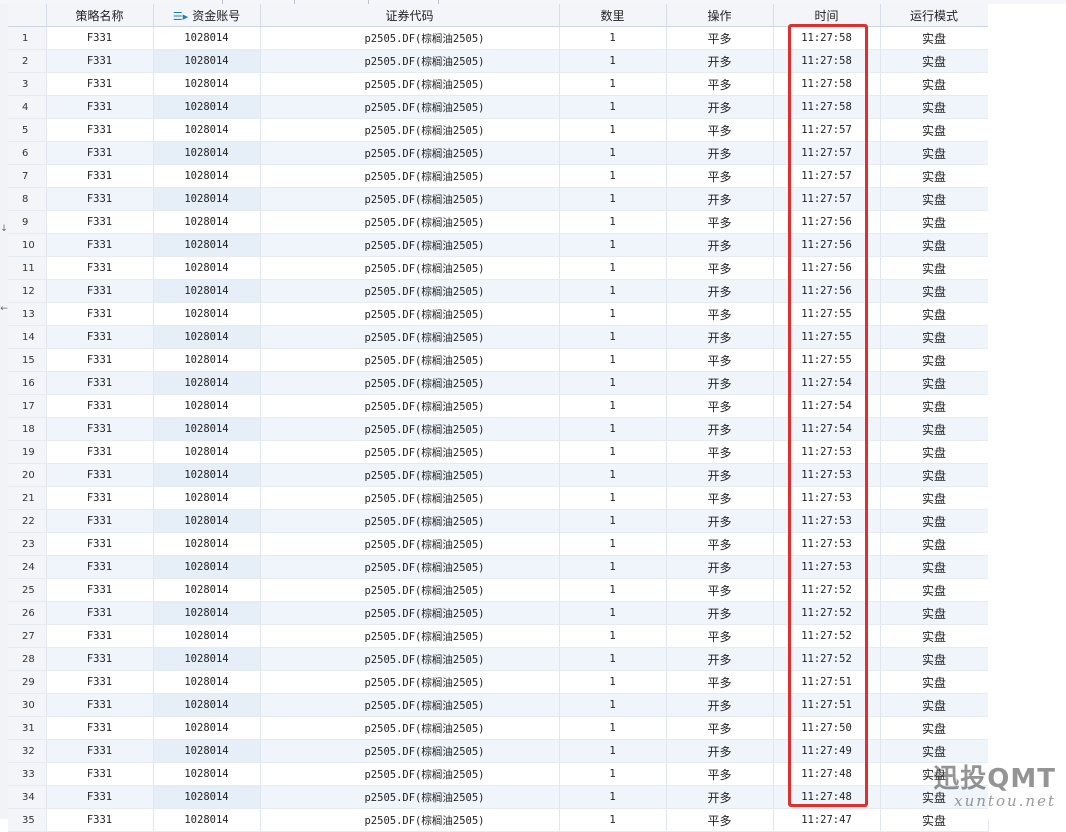 This screenshot has height=832, width=1066. What do you see at coordinates (720, 15) in the screenshot?
I see `col-header-op: 操作` at bounding box center [720, 15].